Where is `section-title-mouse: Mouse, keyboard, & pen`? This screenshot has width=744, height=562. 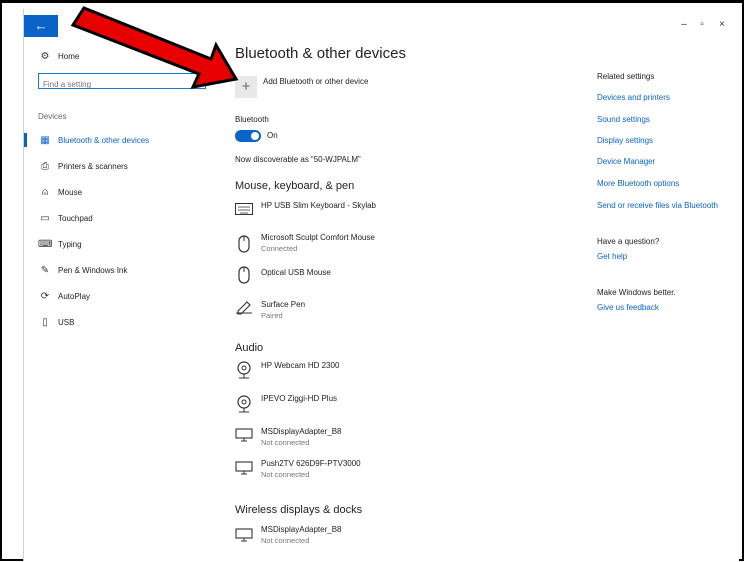 section-title-mouse: Mouse, keyboard, & pen is located at coordinates (295, 186).